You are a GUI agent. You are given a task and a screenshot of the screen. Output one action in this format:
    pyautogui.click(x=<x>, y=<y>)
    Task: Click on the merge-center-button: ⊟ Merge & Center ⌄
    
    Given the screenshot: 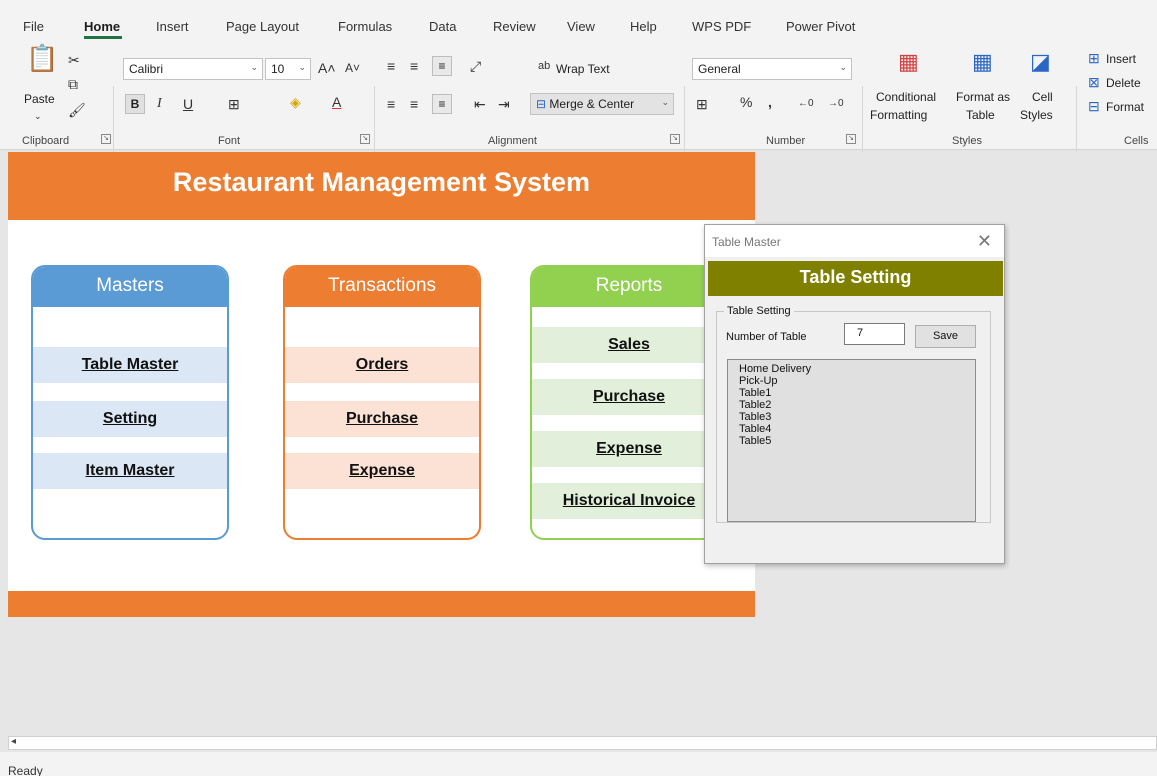 What is the action you would take?
    pyautogui.click(x=602, y=104)
    